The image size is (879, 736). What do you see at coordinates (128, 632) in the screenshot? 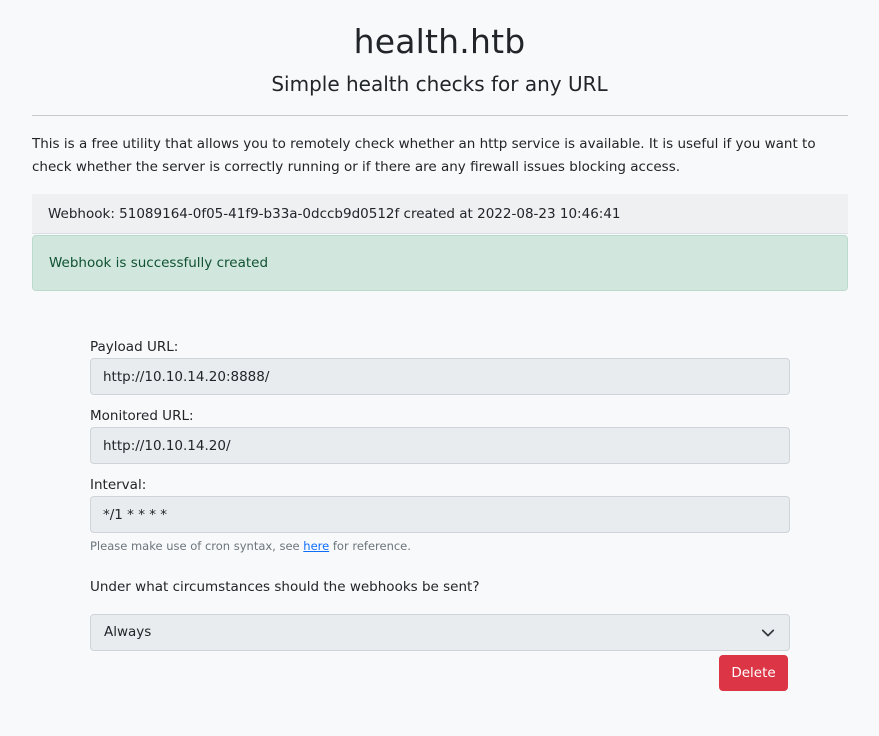
I see `send-condition-selected: Always` at bounding box center [128, 632].